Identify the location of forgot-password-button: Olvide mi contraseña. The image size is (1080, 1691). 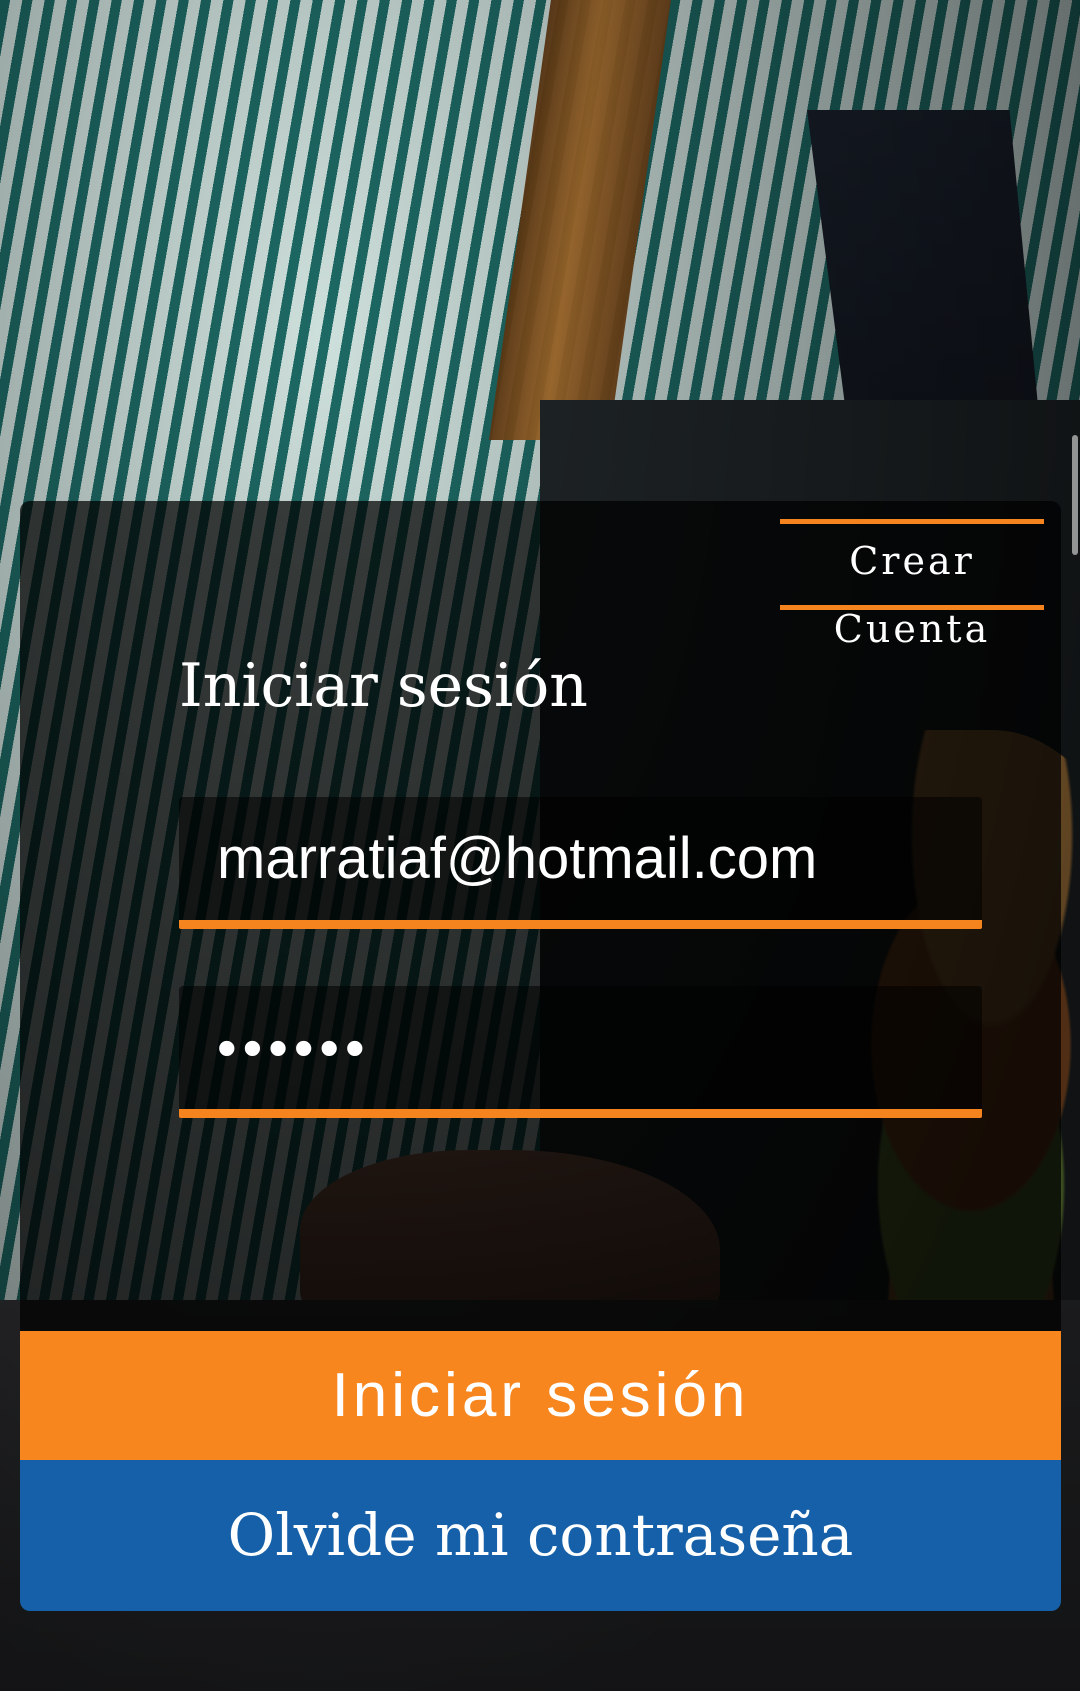
(540, 1535).